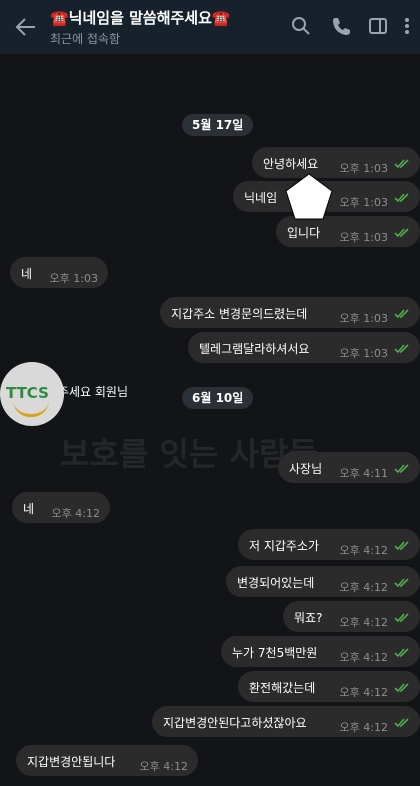 The height and width of the screenshot is (786, 420). Describe the element at coordinates (239, 314) in the screenshot. I see `message-text: 지갑주소 변경문의드렸는데` at that location.